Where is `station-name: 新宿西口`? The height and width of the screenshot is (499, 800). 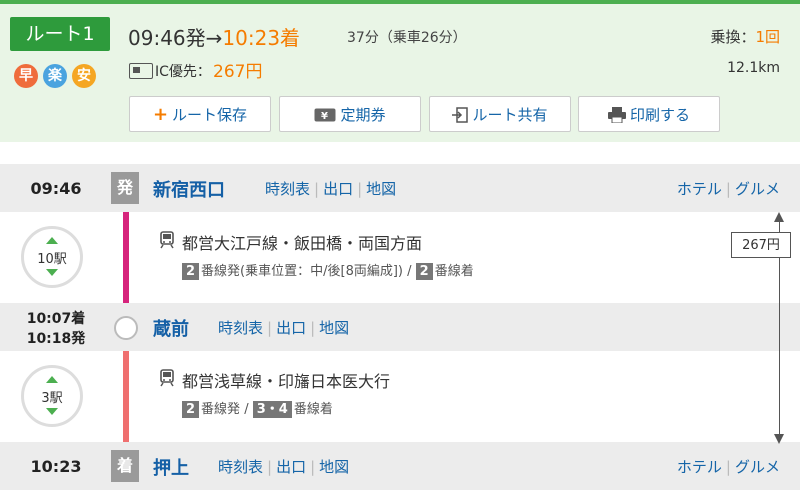
station-name: 新宿西口 is located at coordinates (189, 189).